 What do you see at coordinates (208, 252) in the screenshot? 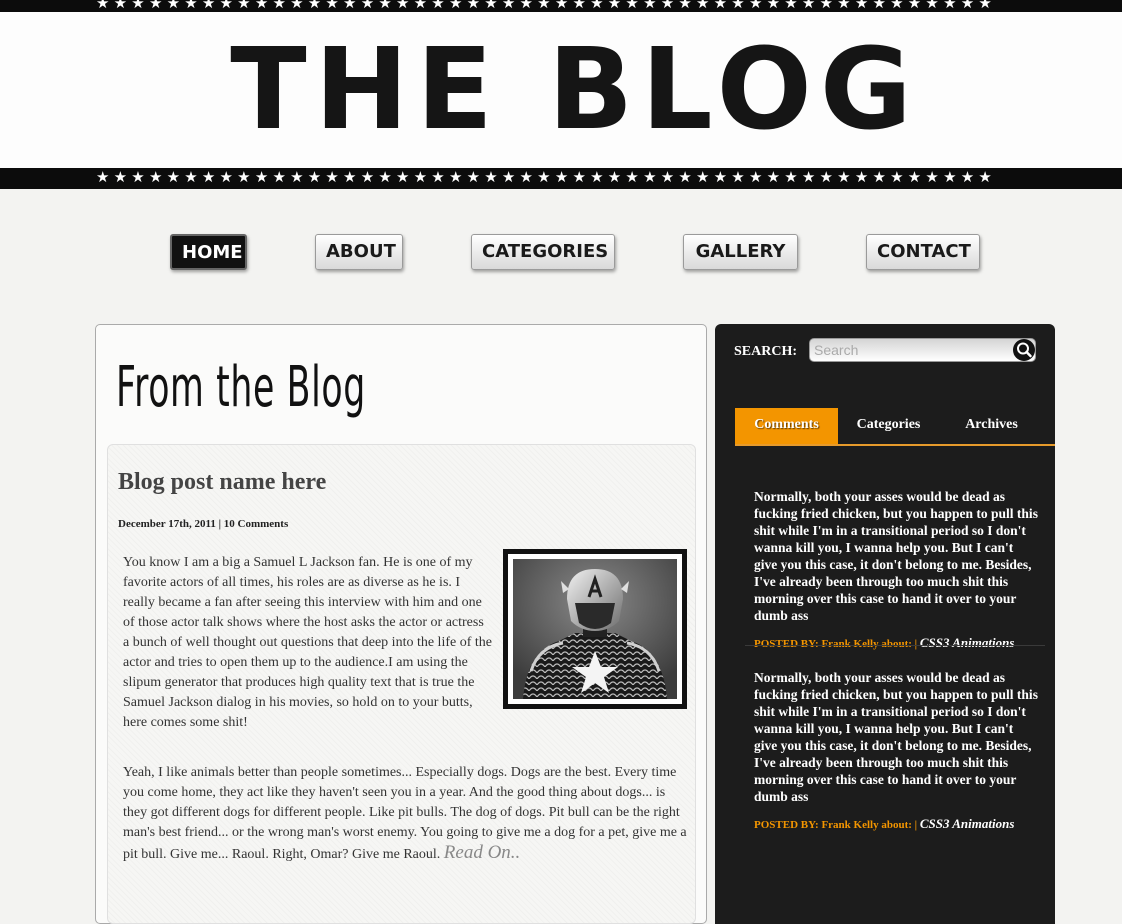
I see `nav-home-button: HOME` at bounding box center [208, 252].